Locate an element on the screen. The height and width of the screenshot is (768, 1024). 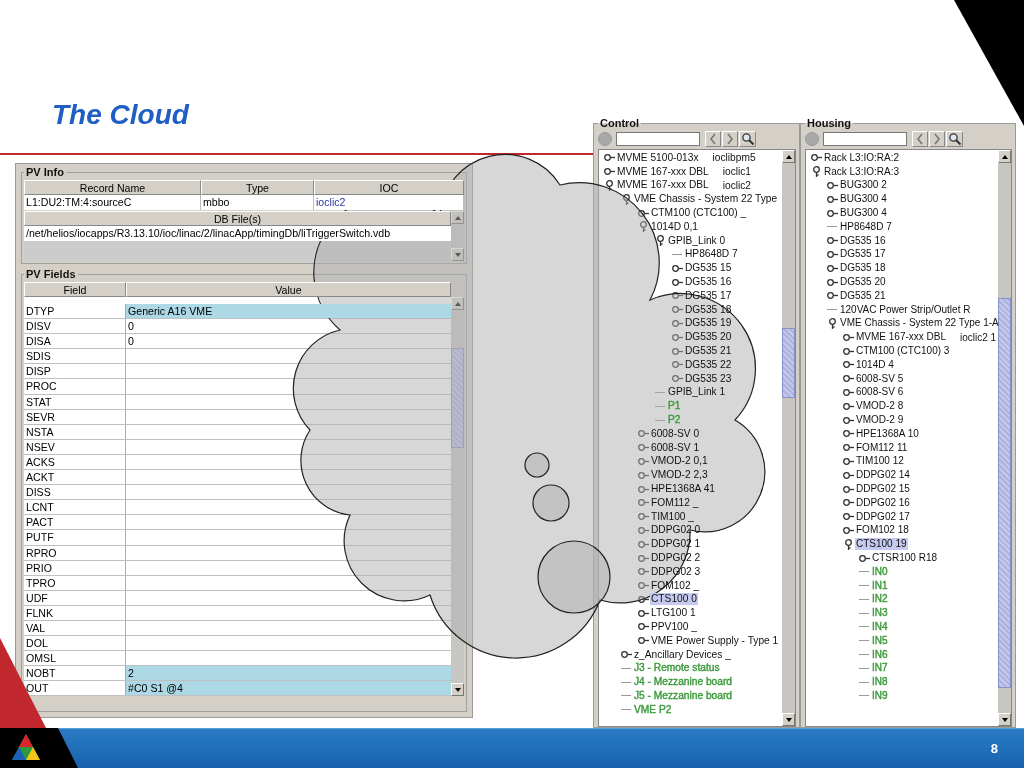
tree-item: IN4 is located at coordinates (880, 627).